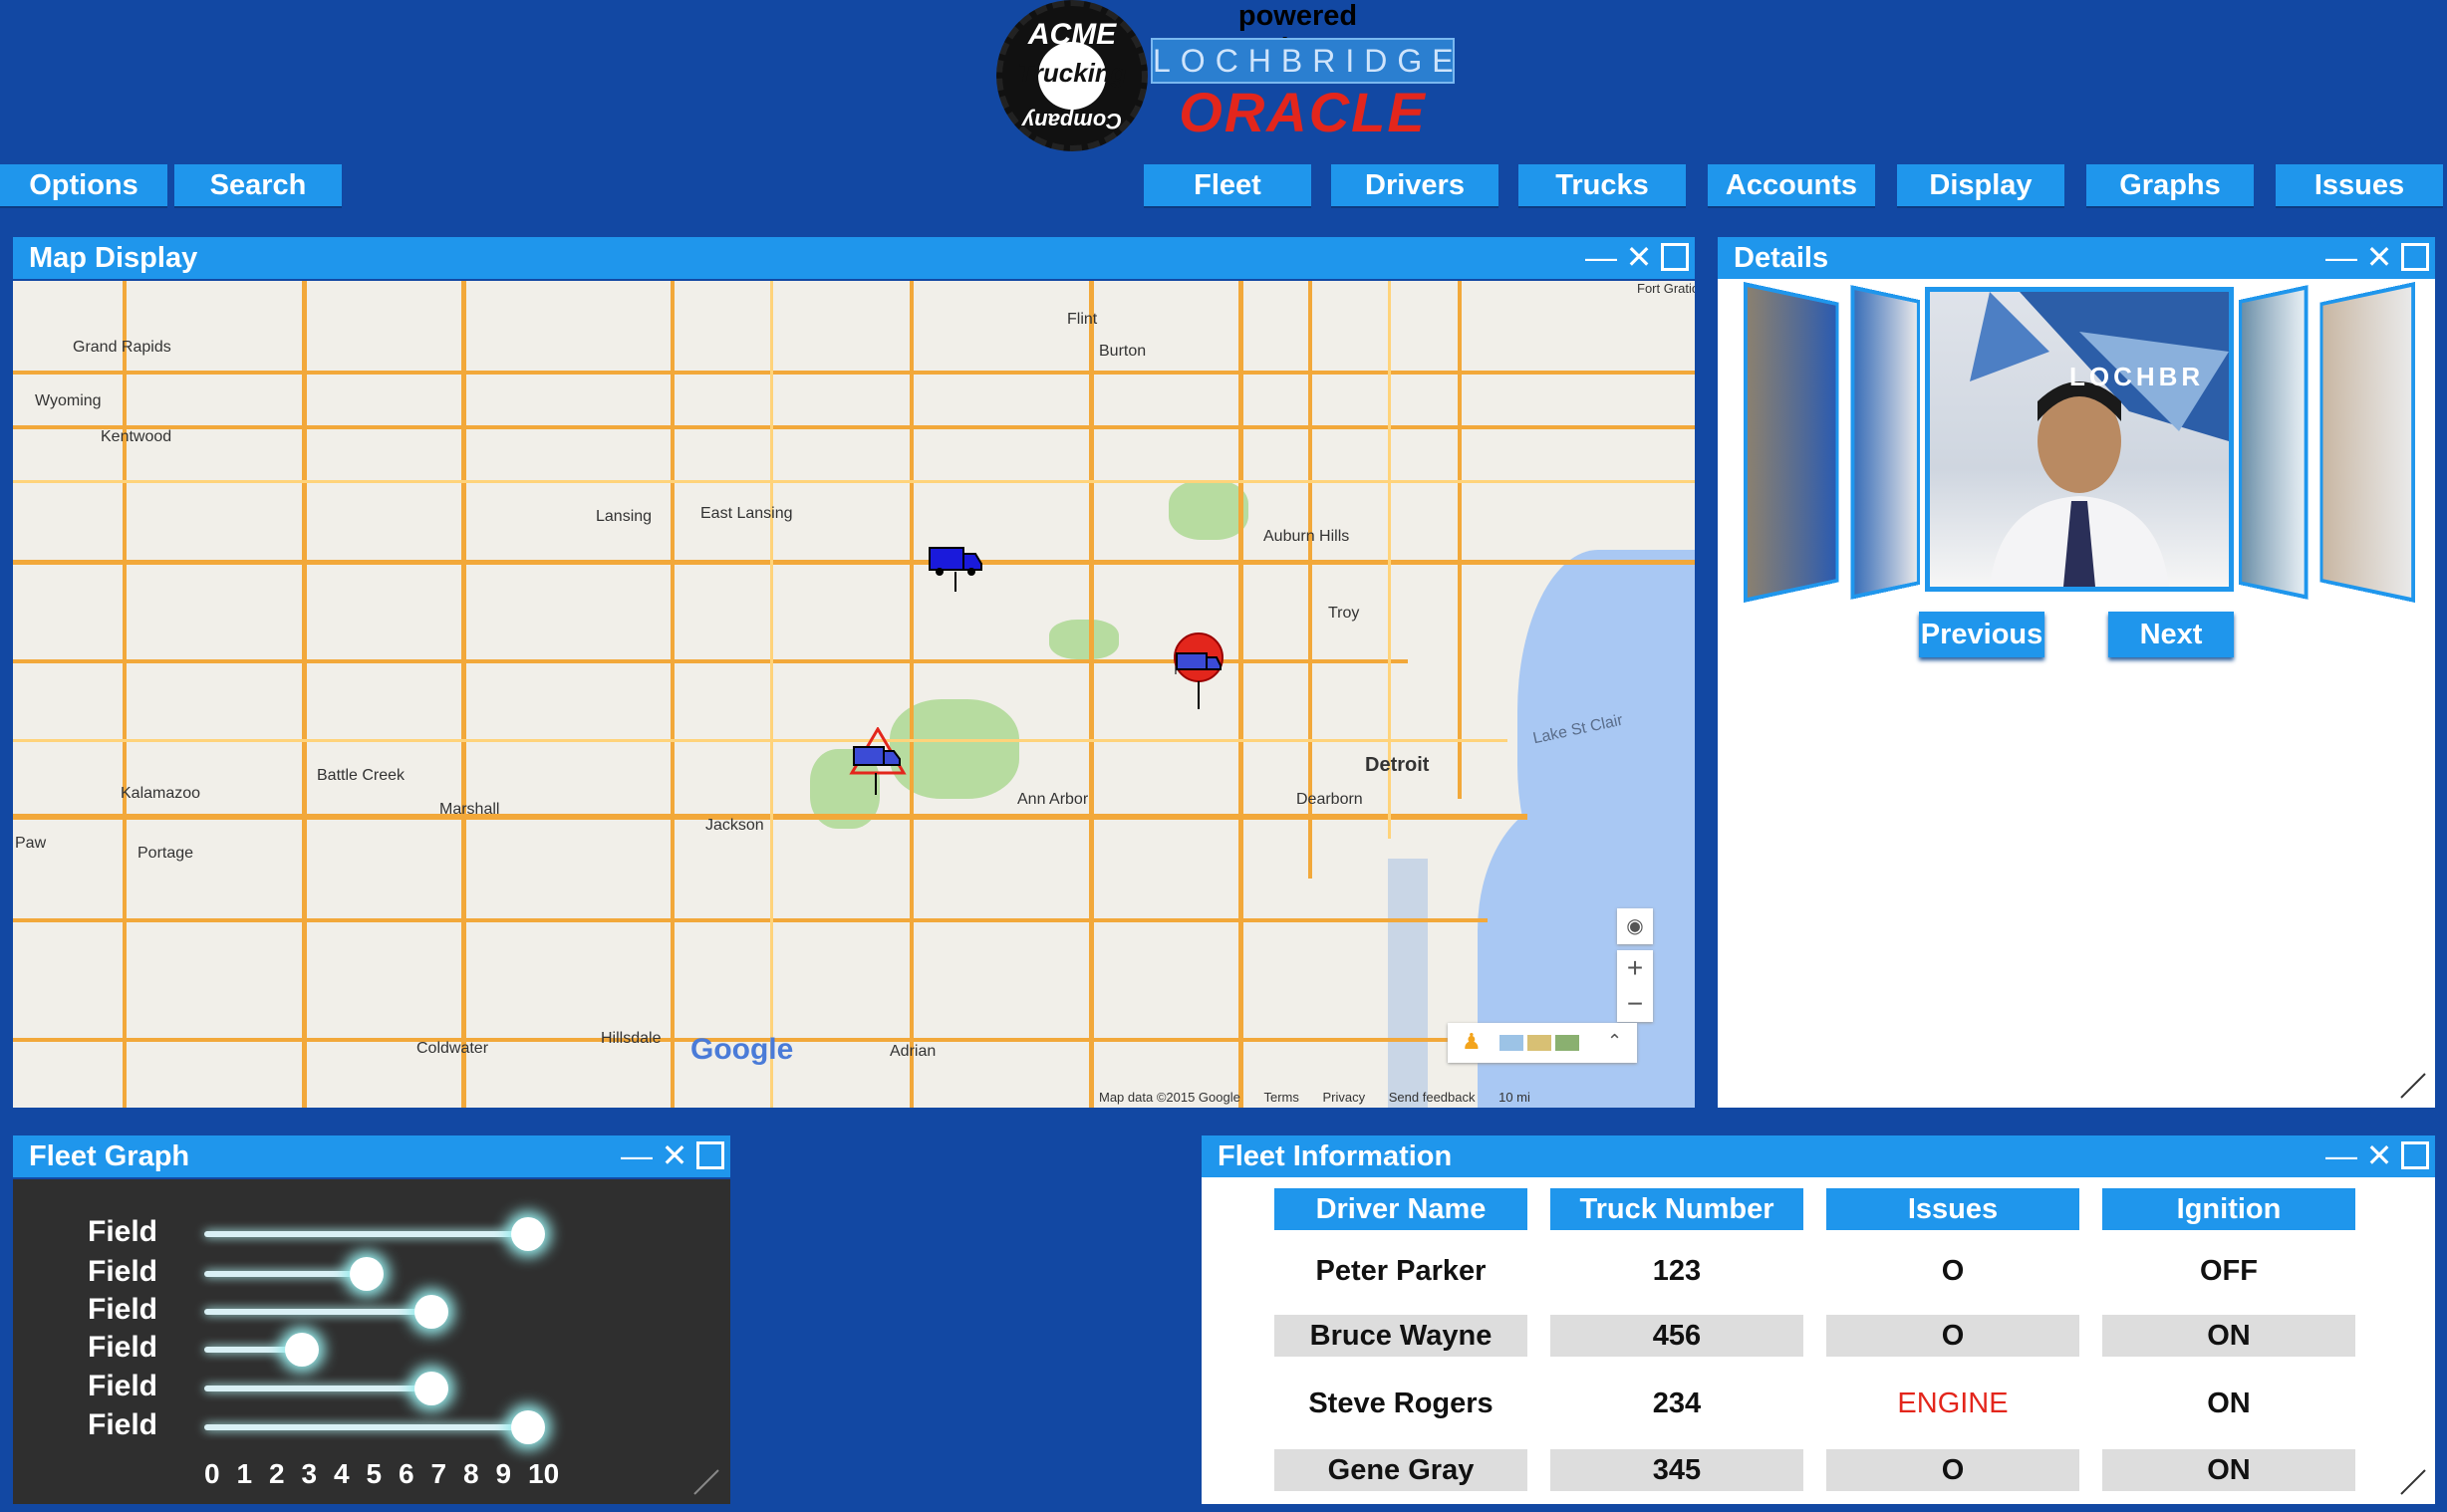  I want to click on nav-accounts-button: Accounts, so click(1791, 185).